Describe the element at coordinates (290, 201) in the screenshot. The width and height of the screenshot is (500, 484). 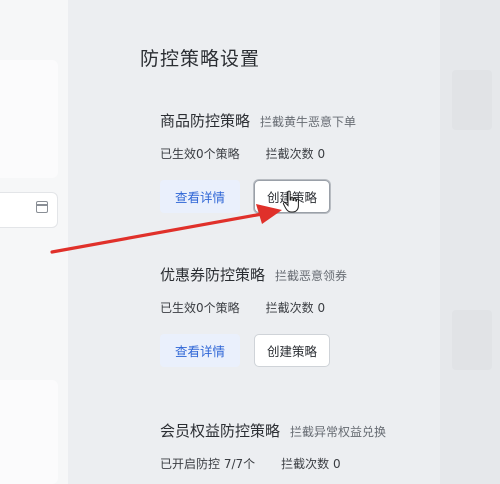
I see `hand-cursor-icon` at that location.